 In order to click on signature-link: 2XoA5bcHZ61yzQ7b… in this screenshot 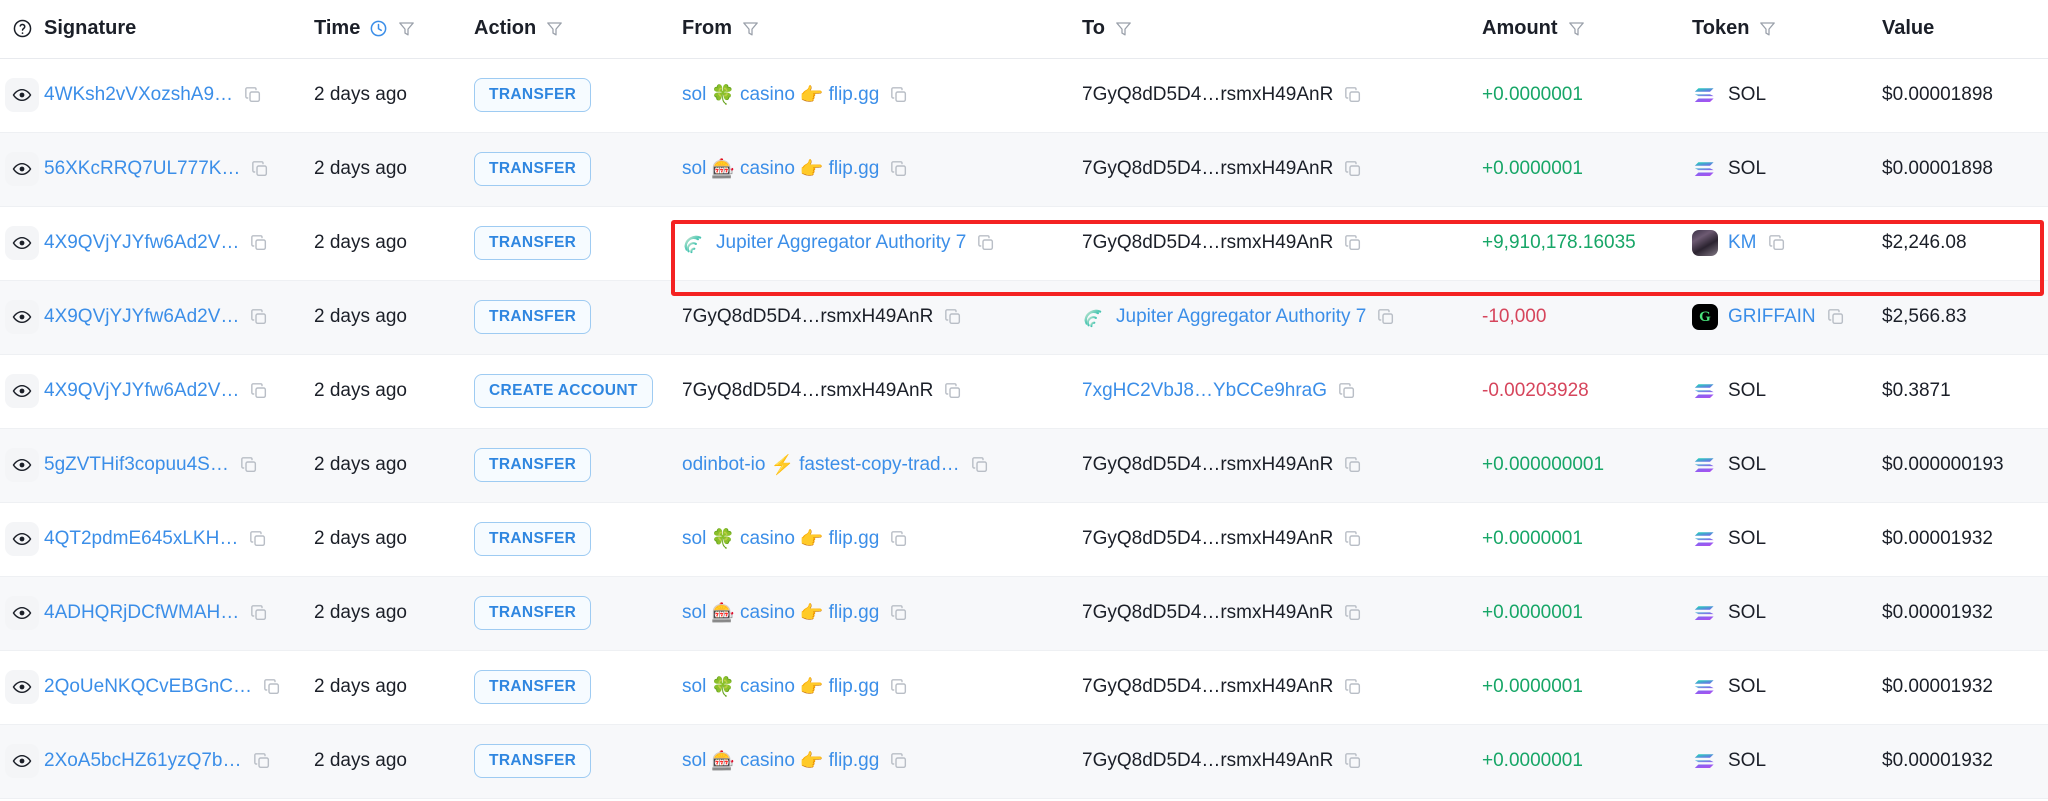, I will do `click(143, 761)`.